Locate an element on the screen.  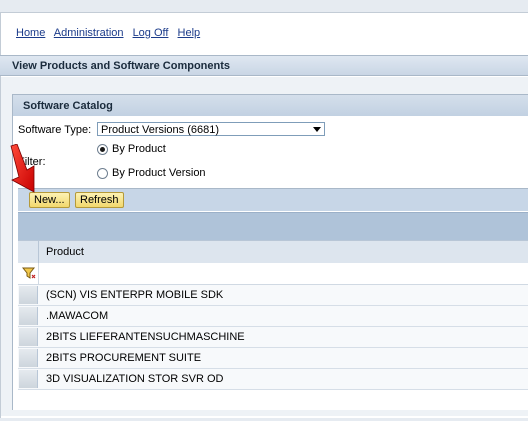
software-type-select: Product Versions (6681) is located at coordinates (211, 129).